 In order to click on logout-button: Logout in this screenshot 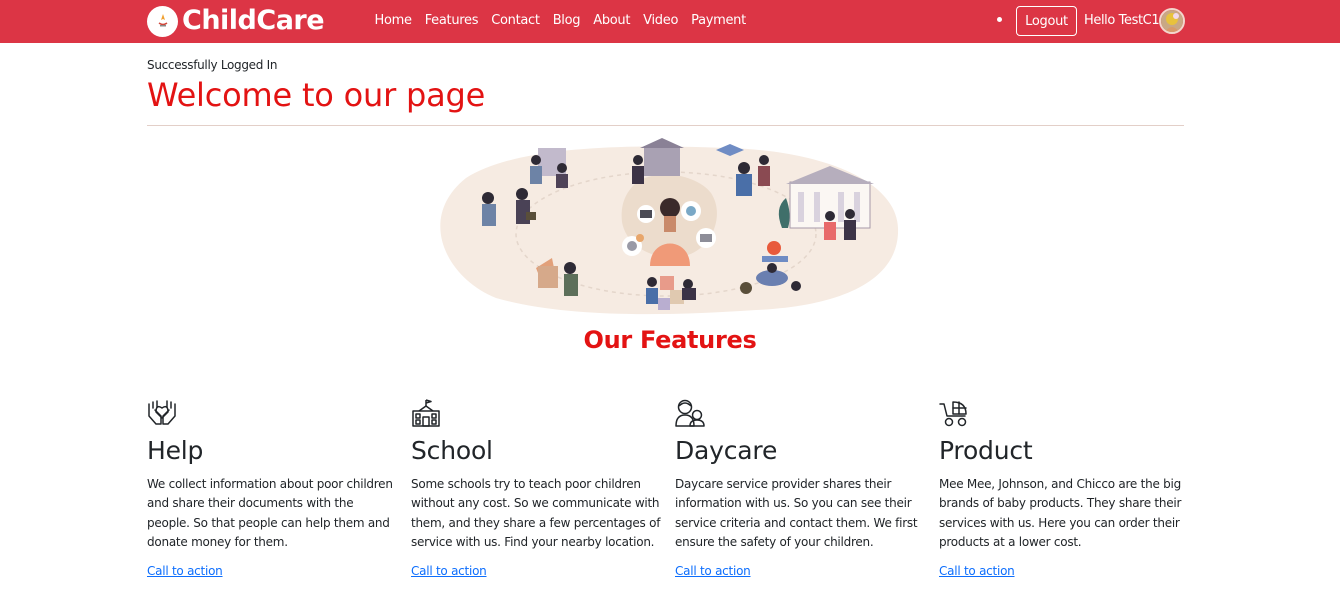, I will do `click(1046, 21)`.